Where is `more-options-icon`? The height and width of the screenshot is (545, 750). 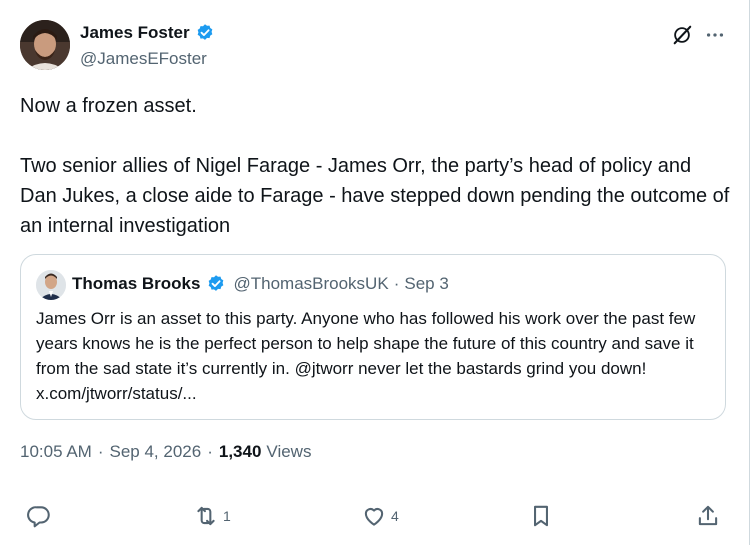 more-options-icon is located at coordinates (715, 35).